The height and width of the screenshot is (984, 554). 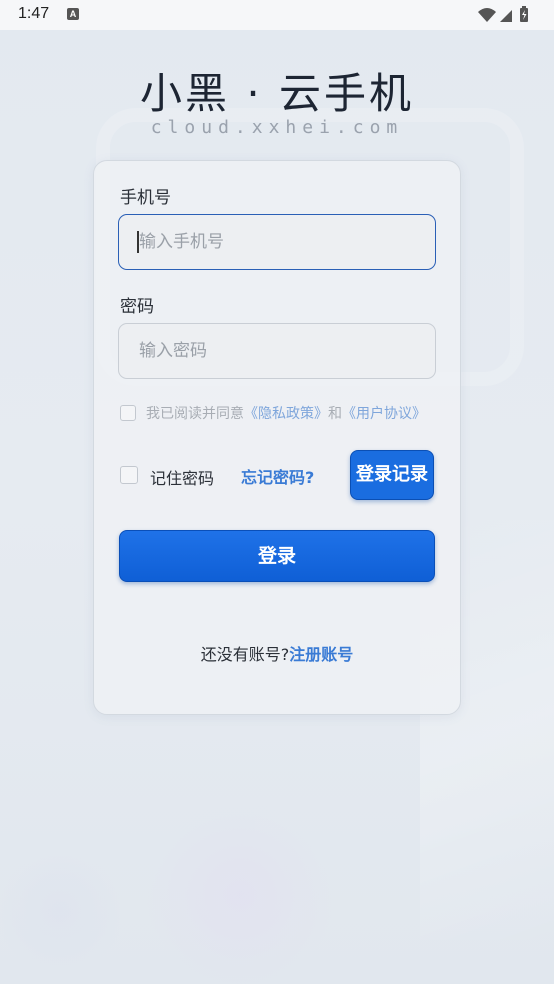 I want to click on wifi-icon, so click(x=487, y=15).